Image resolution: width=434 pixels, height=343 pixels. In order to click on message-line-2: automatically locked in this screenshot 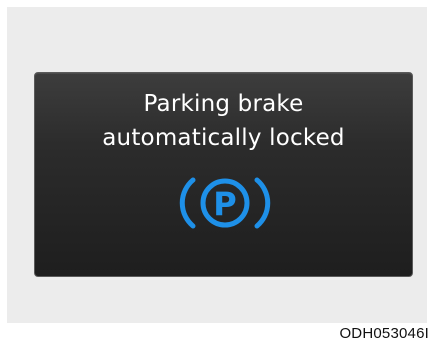, I will do `click(223, 138)`.